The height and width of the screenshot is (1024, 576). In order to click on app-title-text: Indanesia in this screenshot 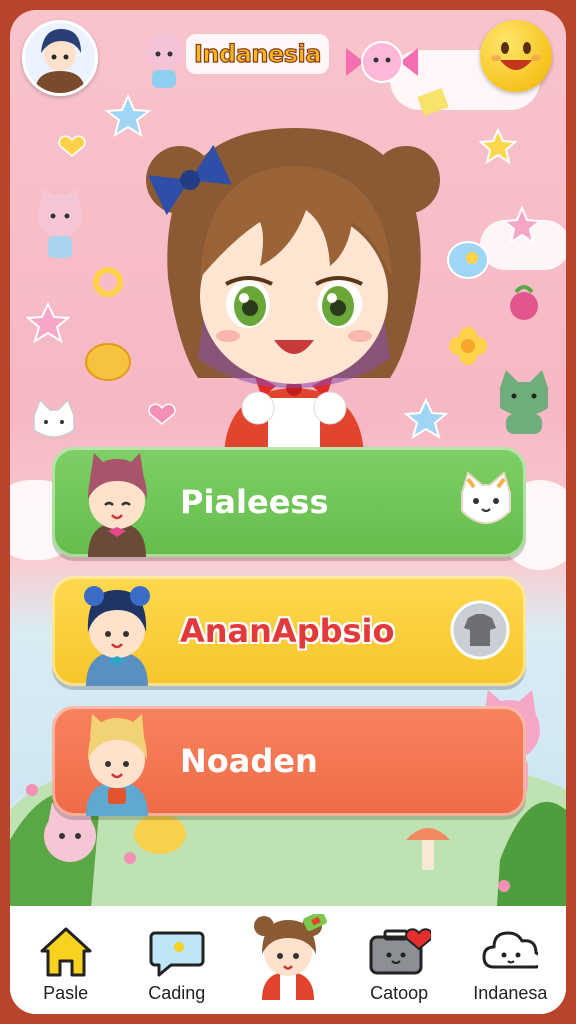, I will do `click(257, 53)`.